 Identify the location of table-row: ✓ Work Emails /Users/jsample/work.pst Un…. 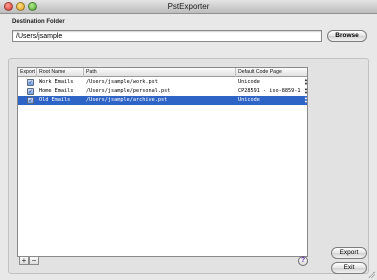
(162, 82).